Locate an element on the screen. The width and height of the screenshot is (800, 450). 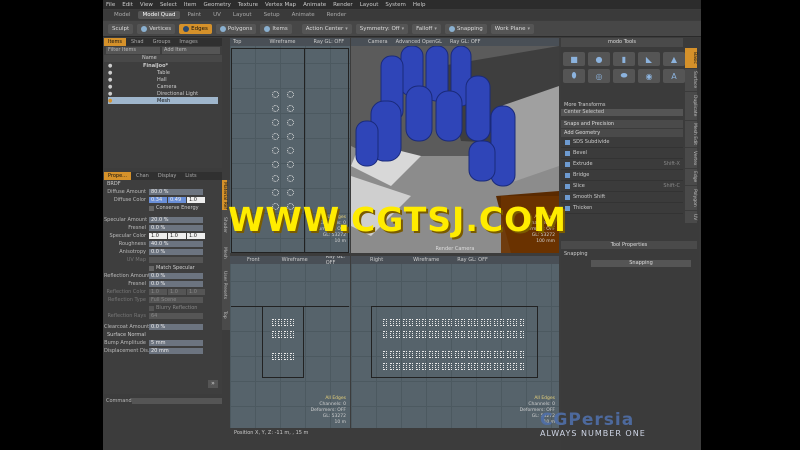
fresnel-field: 0.0 % is located at coordinates (176, 228).